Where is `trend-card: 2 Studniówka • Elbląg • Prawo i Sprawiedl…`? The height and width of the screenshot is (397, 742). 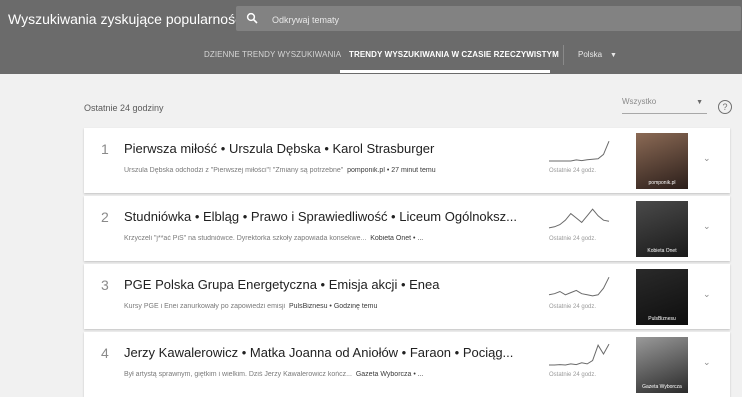
trend-card: 2 Studniówka • Elbląg • Prawo i Sprawiedl… is located at coordinates (407, 228).